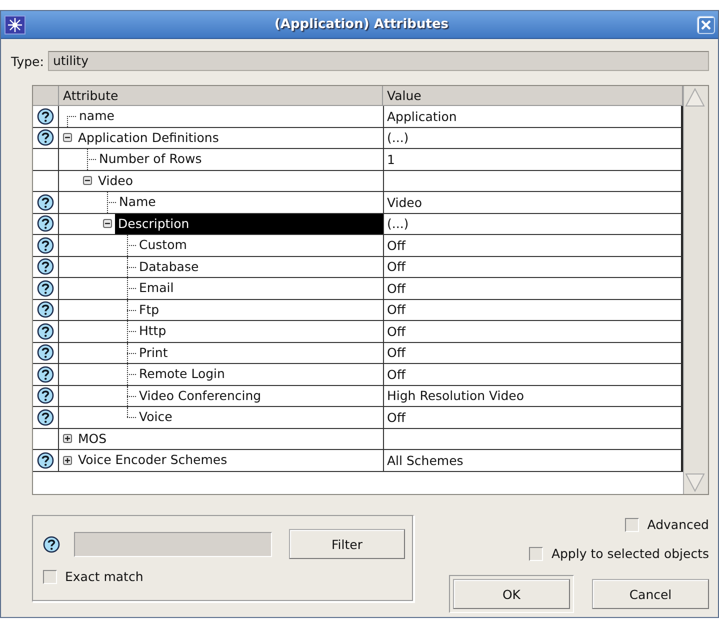  What do you see at coordinates (156, 288) in the screenshot?
I see `attribute-name: Email` at bounding box center [156, 288].